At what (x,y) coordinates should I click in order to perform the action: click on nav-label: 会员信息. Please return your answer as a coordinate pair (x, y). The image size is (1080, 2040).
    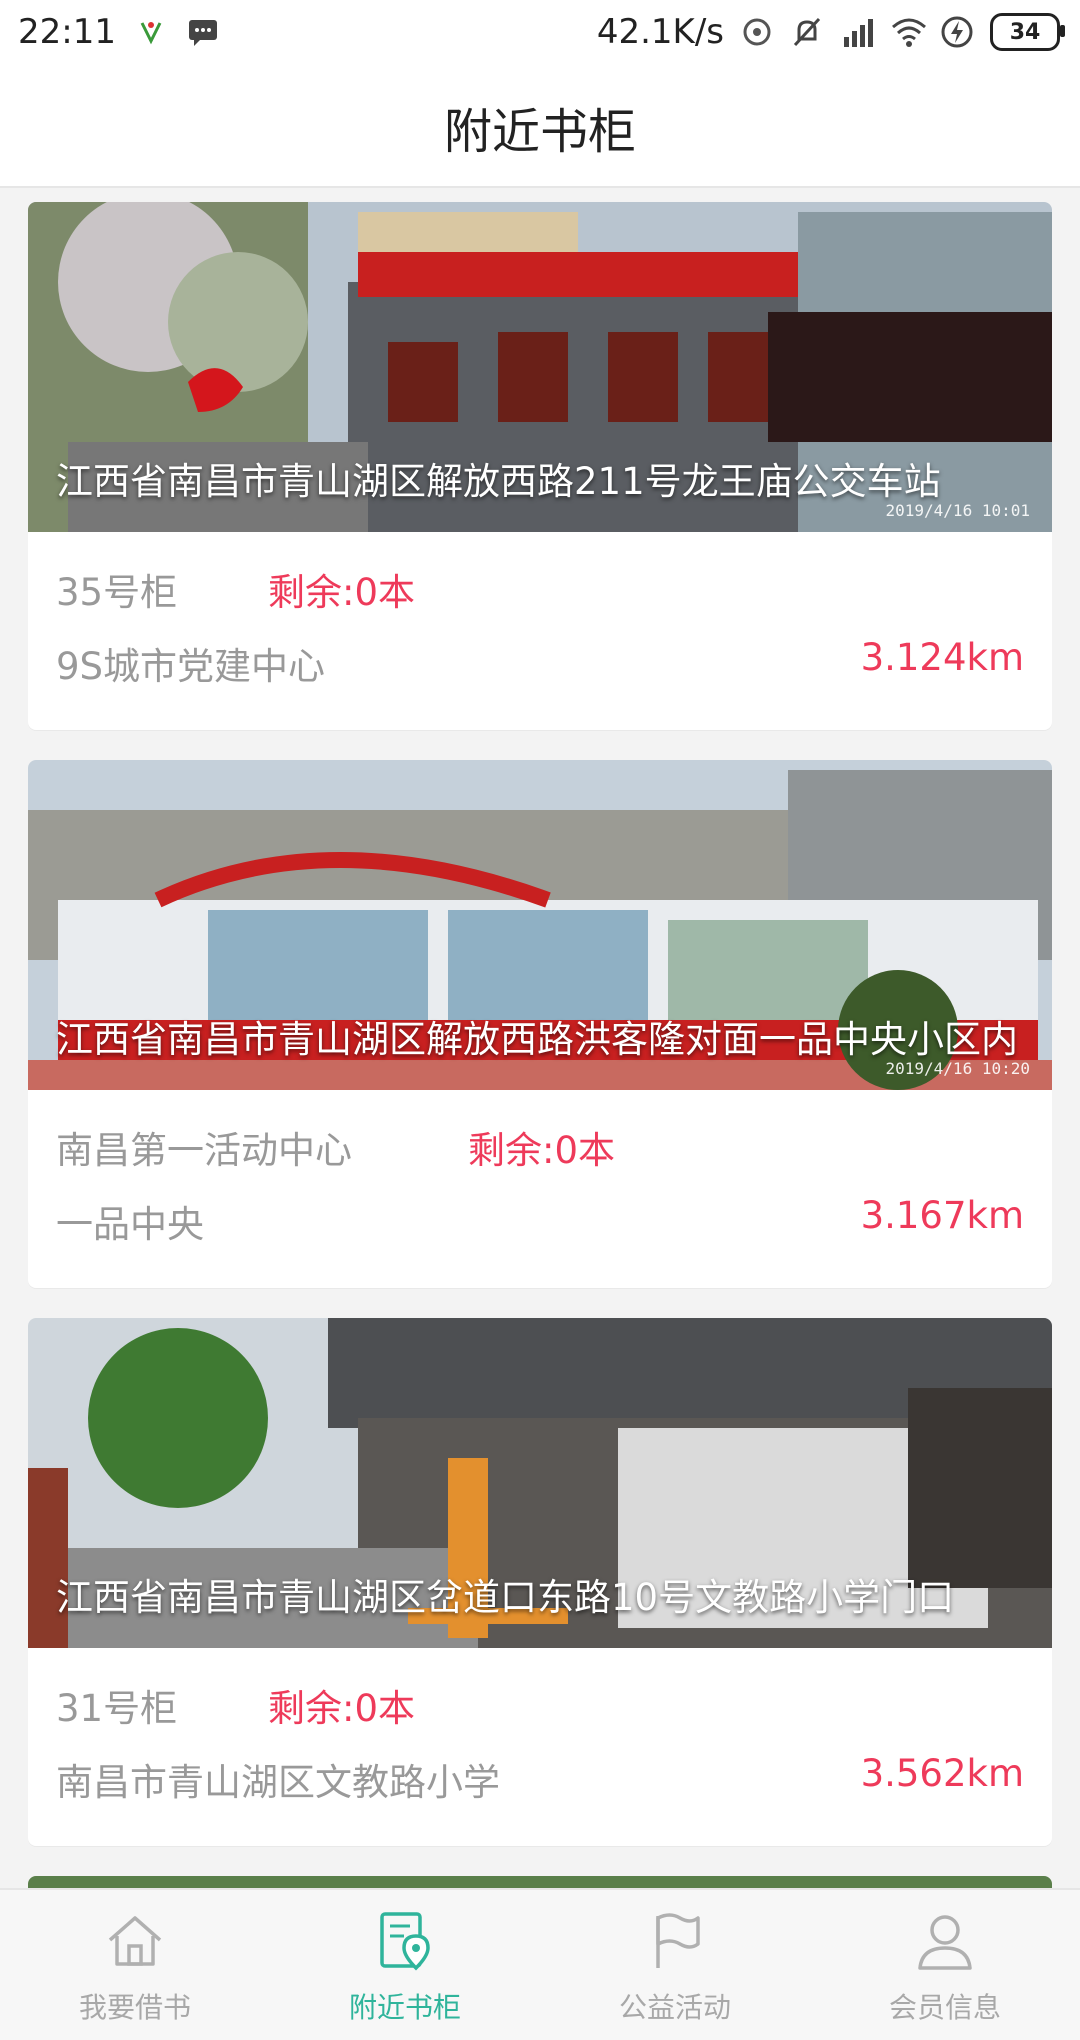
    Looking at the image, I should click on (944, 2007).